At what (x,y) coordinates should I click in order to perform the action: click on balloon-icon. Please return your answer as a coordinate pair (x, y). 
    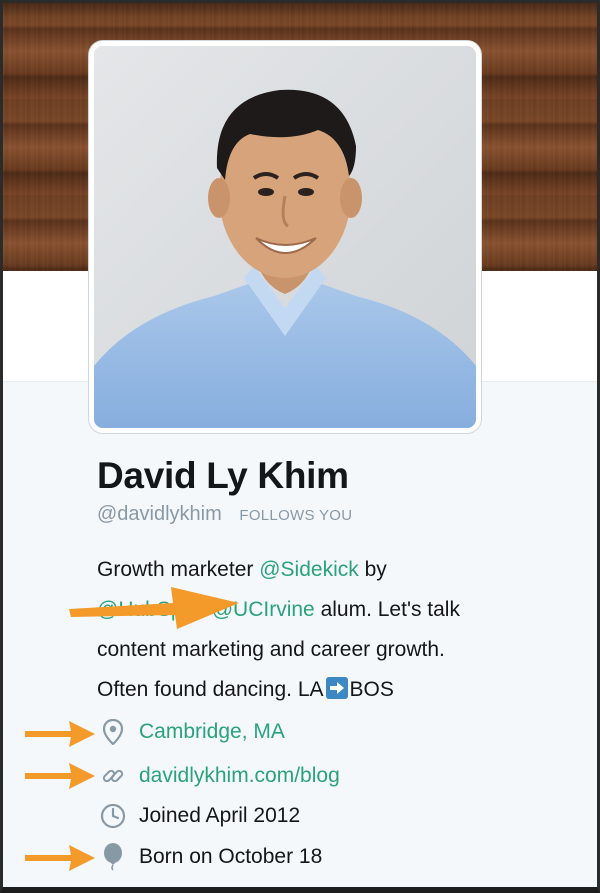
    Looking at the image, I should click on (113, 857).